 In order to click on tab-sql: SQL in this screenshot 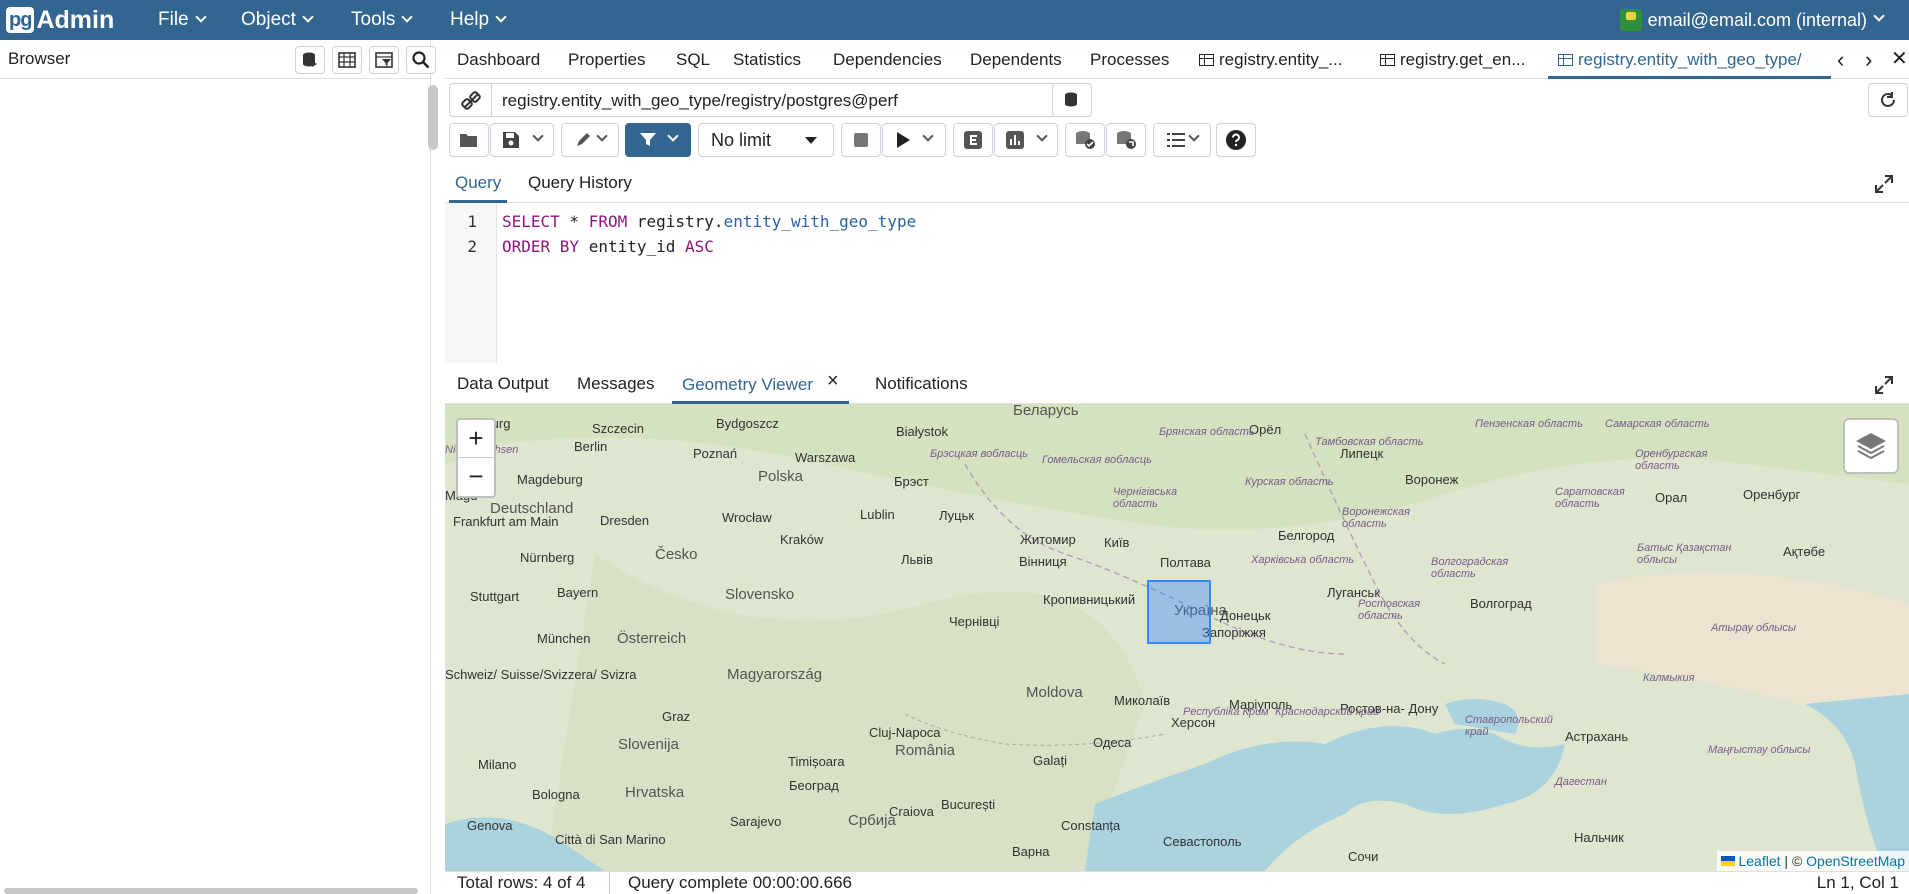, I will do `click(693, 59)`.